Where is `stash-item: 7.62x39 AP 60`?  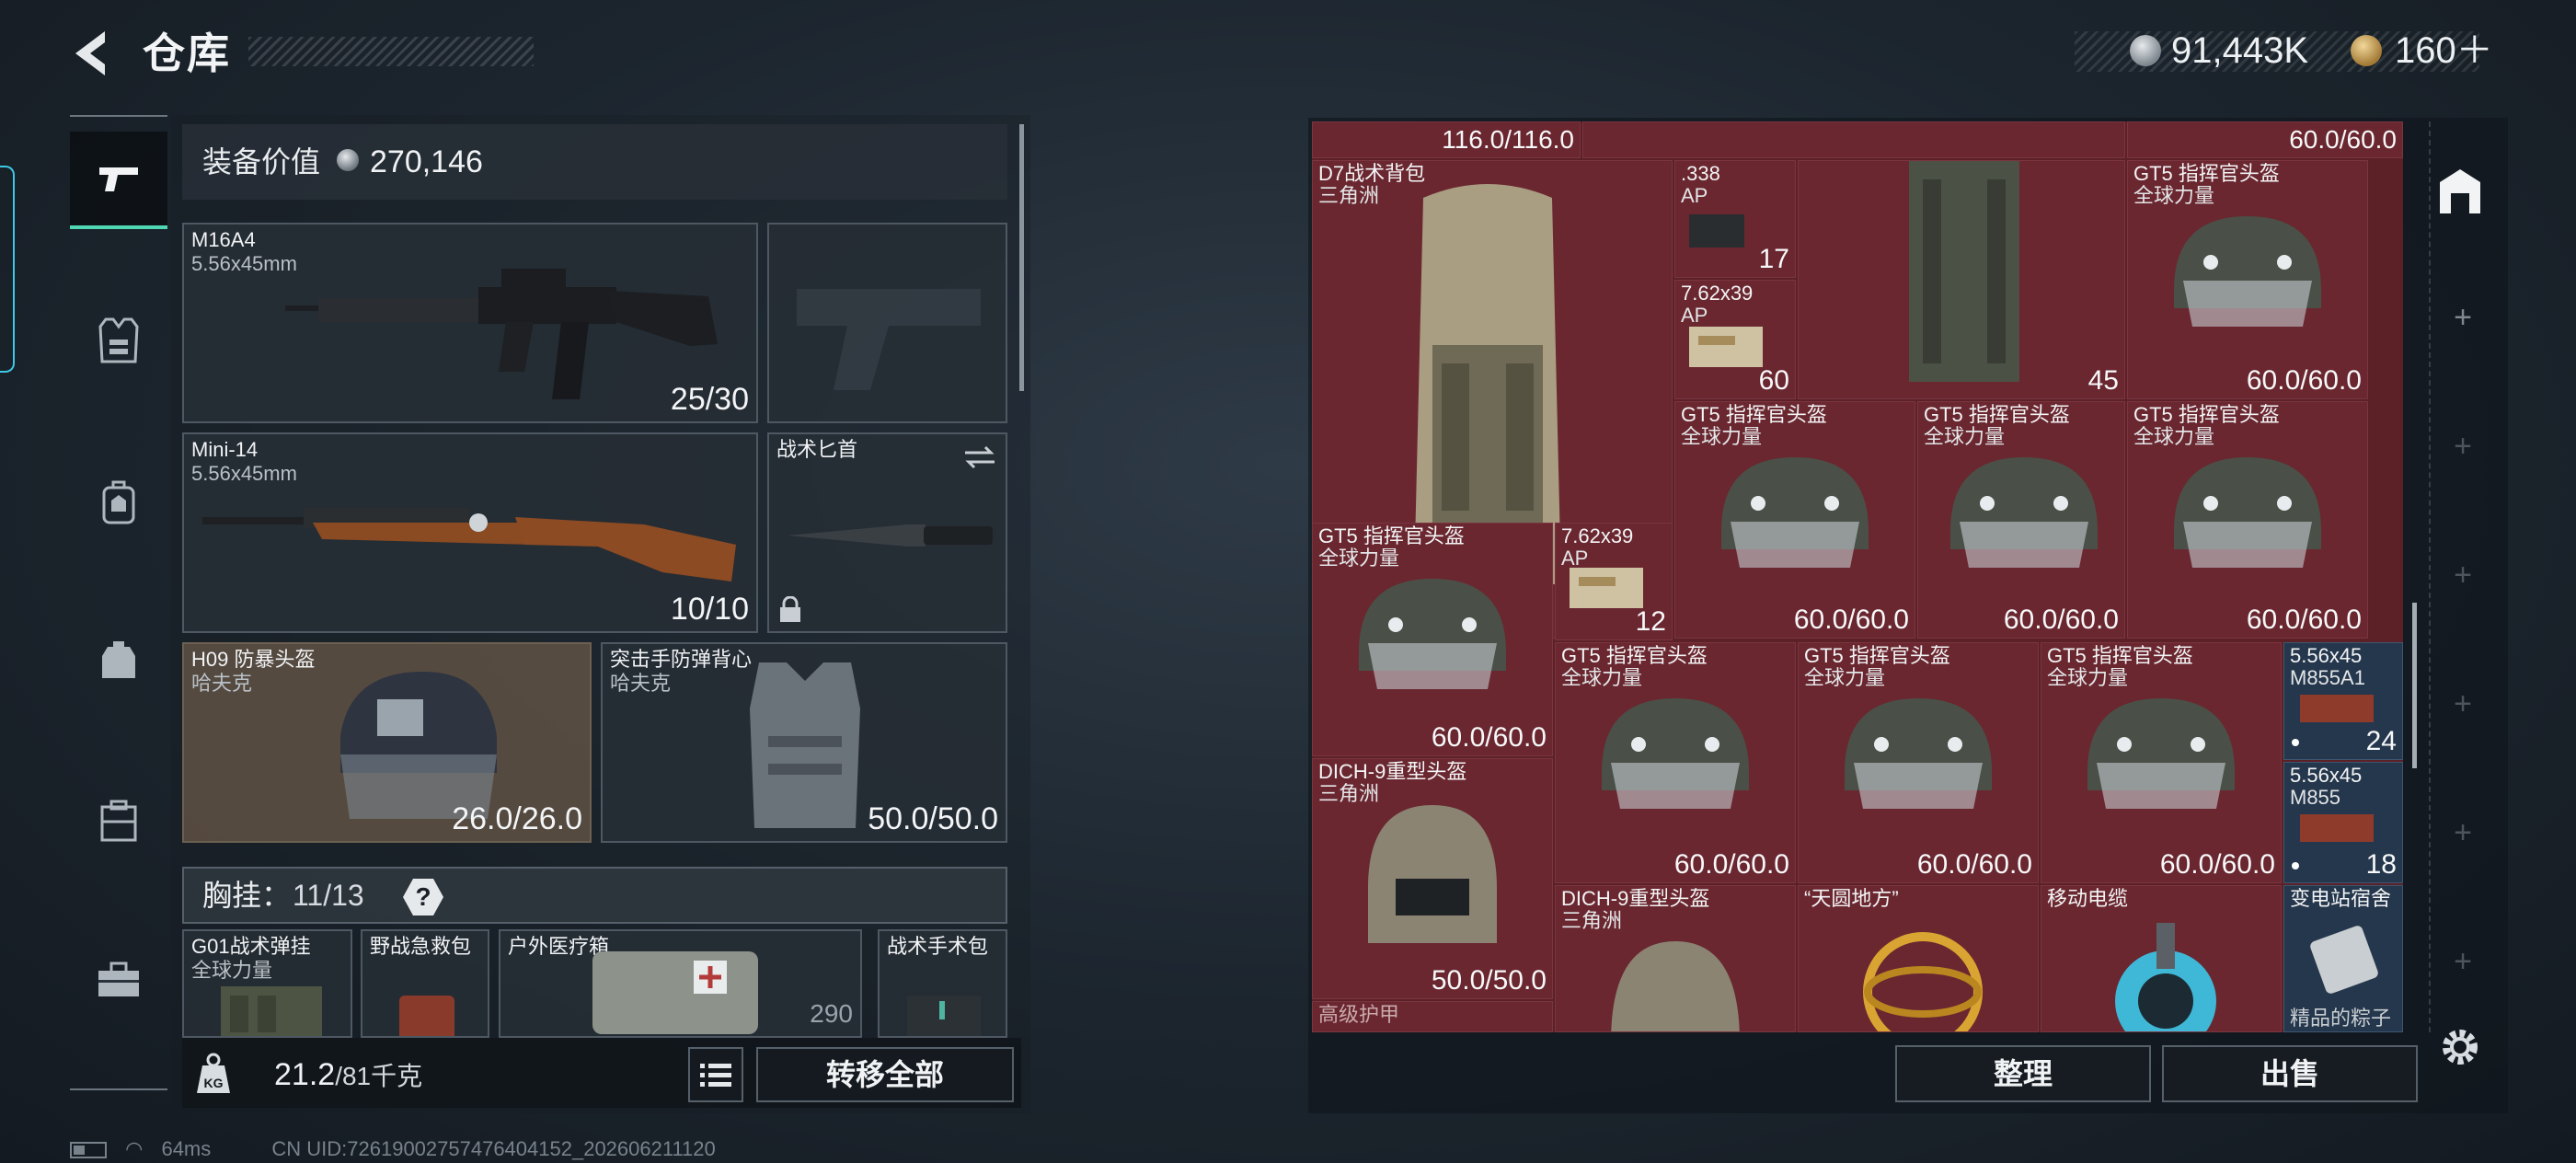
stash-item: 7.62x39 AP 60 is located at coordinates (1735, 339).